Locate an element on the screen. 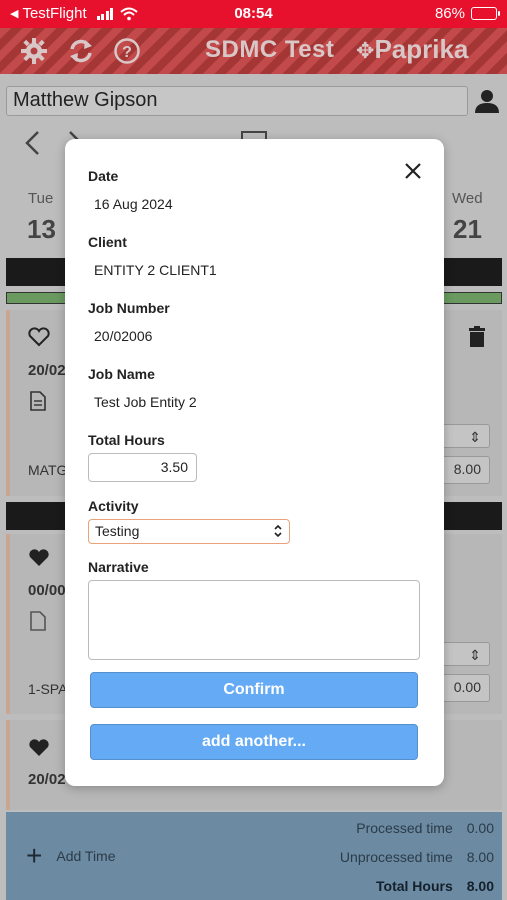 Image resolution: width=507 pixels, height=900 pixels. job-number-label: Job Number is located at coordinates (129, 308).